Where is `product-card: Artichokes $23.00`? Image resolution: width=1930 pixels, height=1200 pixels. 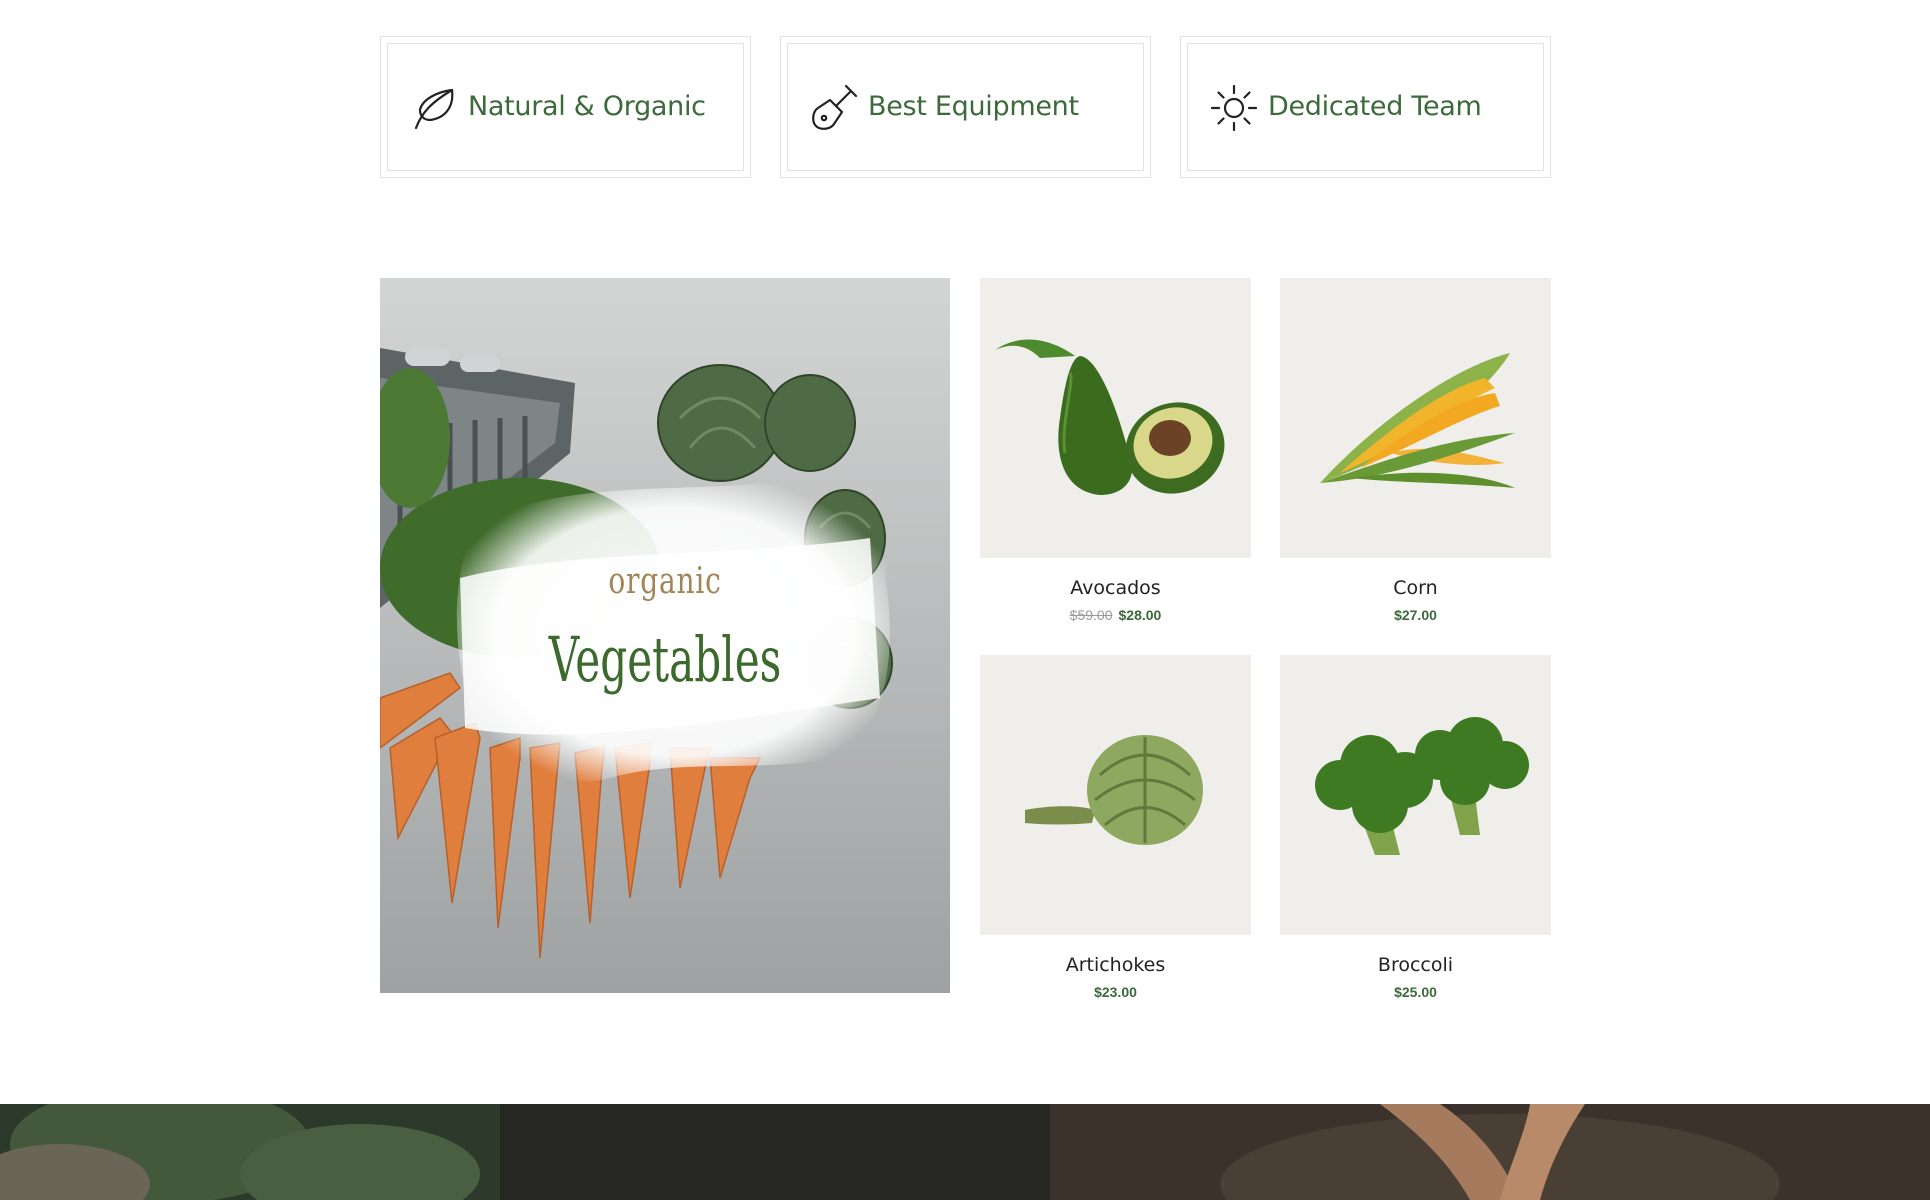 product-card: Artichokes $23.00 is located at coordinates (1115, 828).